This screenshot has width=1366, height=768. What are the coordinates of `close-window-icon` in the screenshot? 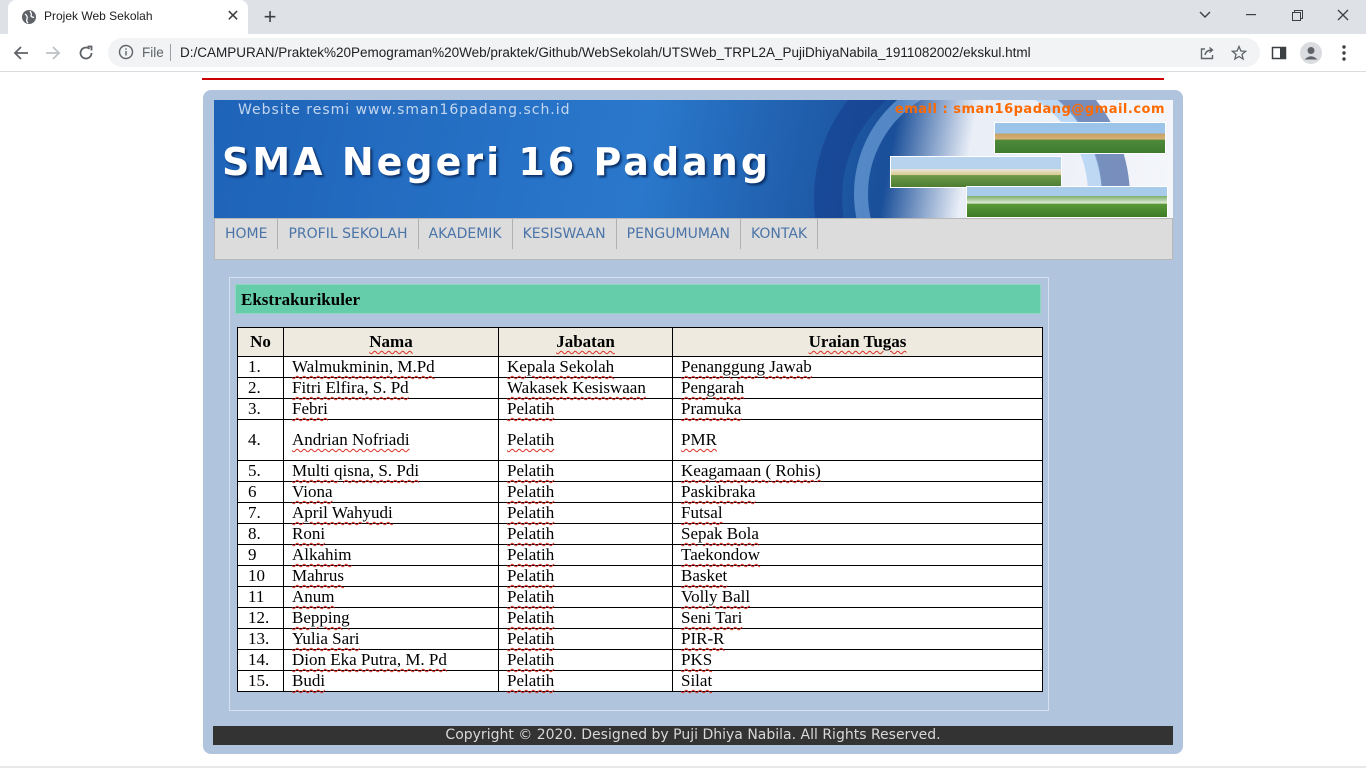 It's located at (1343, 15).